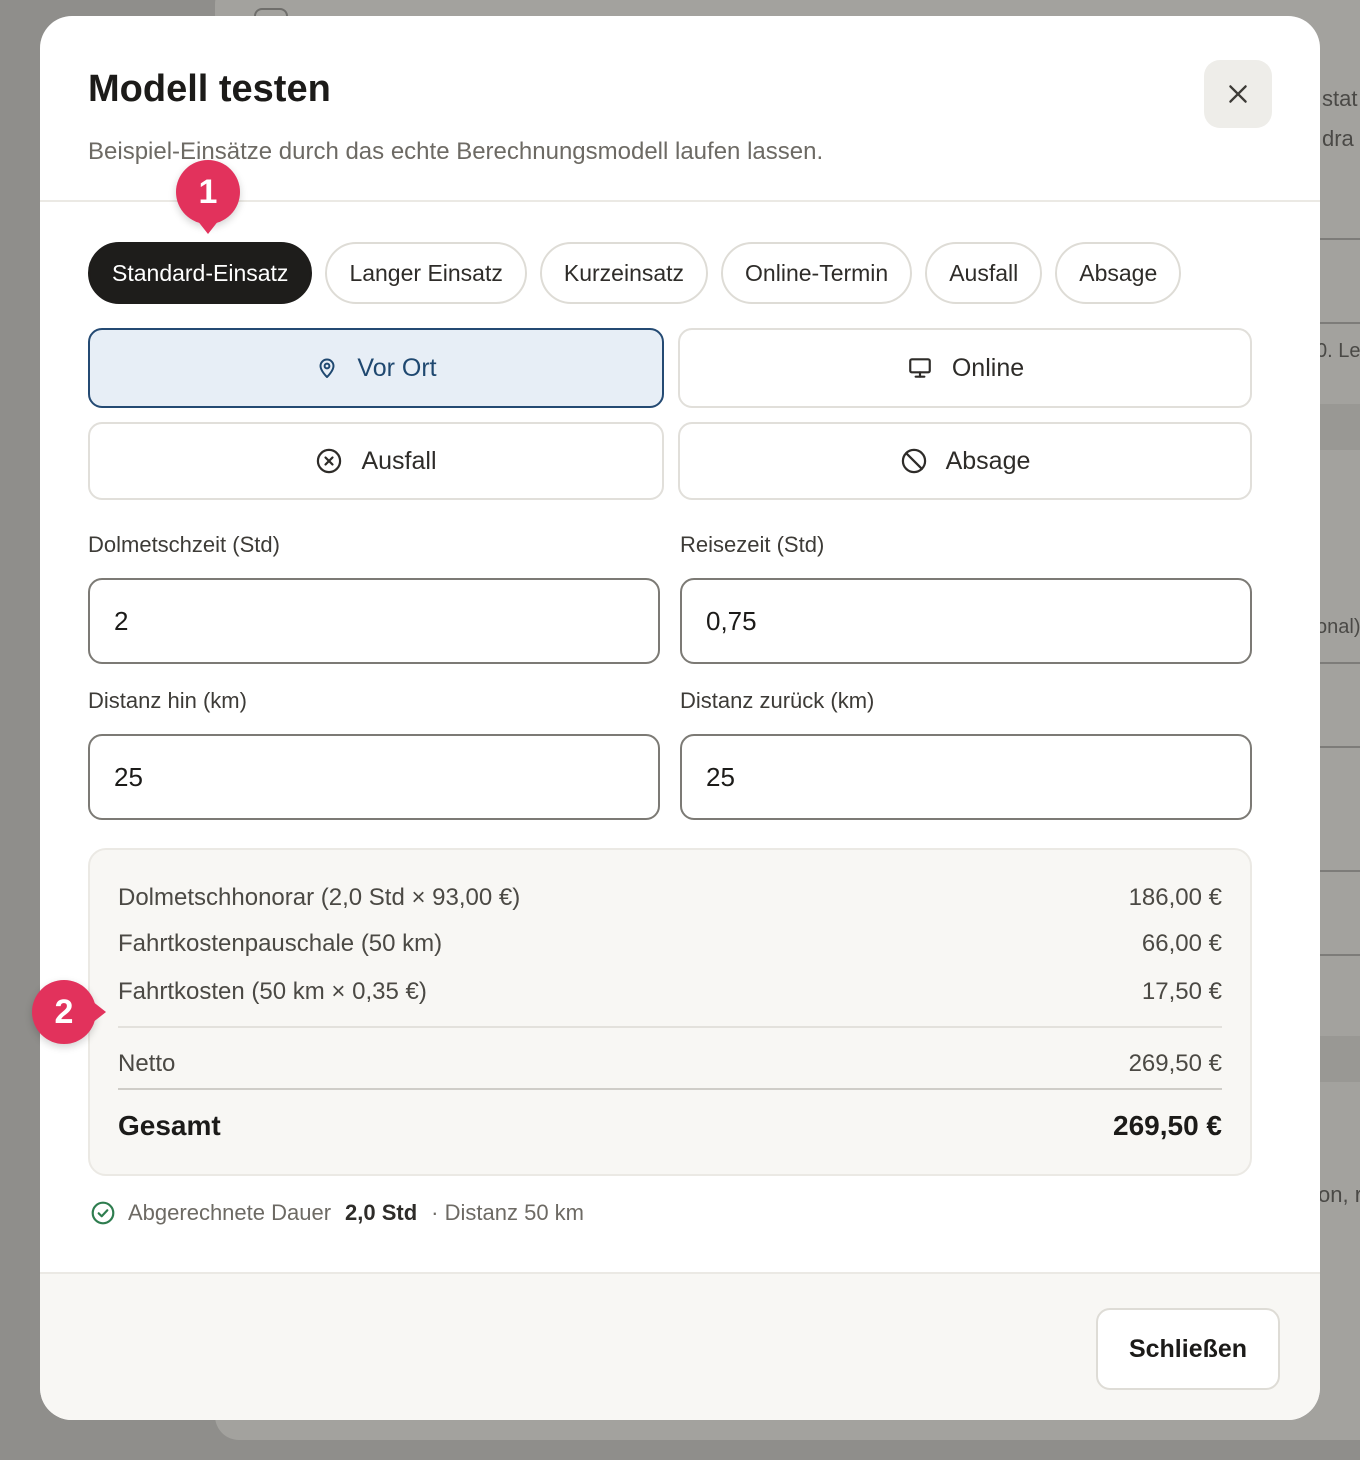 The image size is (1360, 1460). What do you see at coordinates (374, 777) in the screenshot?
I see `distanz-hin-input` at bounding box center [374, 777].